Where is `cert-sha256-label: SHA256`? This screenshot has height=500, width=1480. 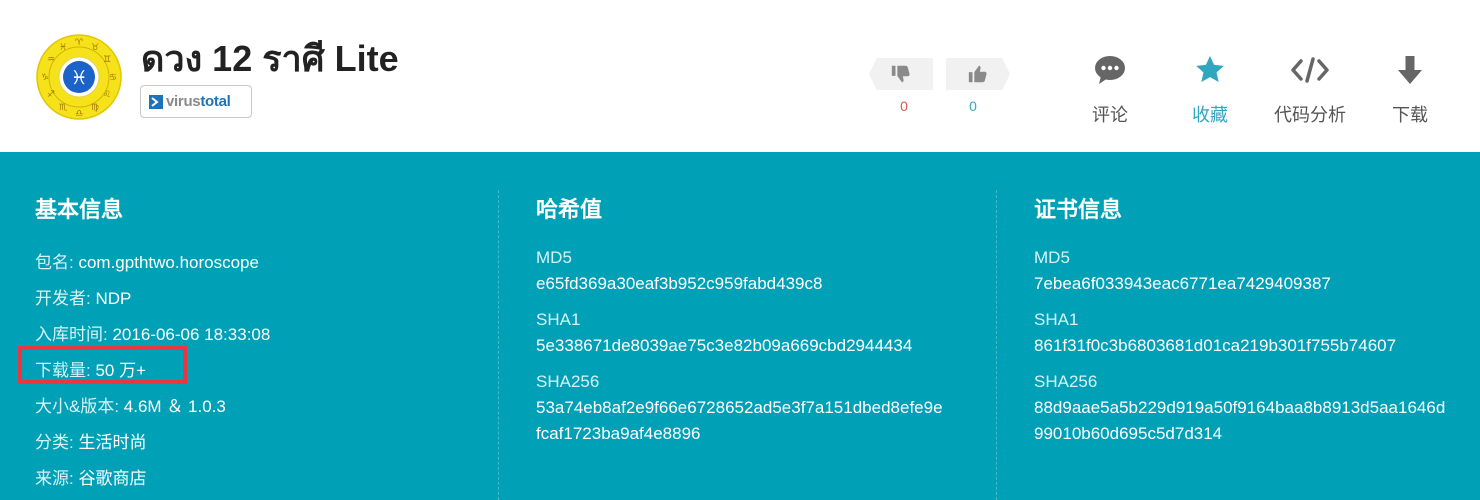 cert-sha256-label: SHA256 is located at coordinates (1066, 381).